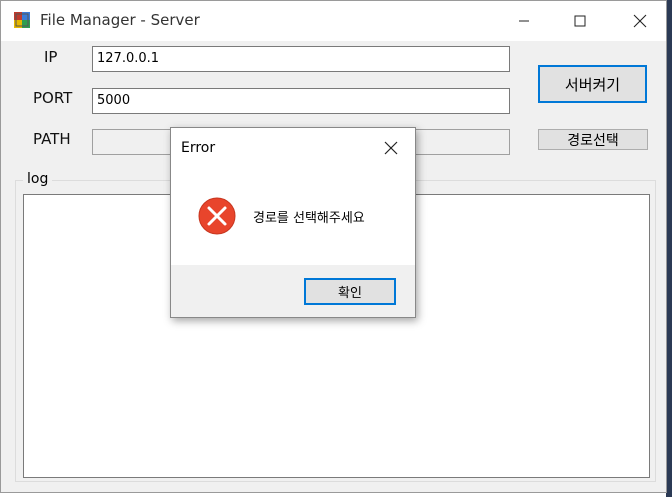 This screenshot has width=672, height=497. What do you see at coordinates (593, 139) in the screenshot?
I see `select-path-button: 경로선택` at bounding box center [593, 139].